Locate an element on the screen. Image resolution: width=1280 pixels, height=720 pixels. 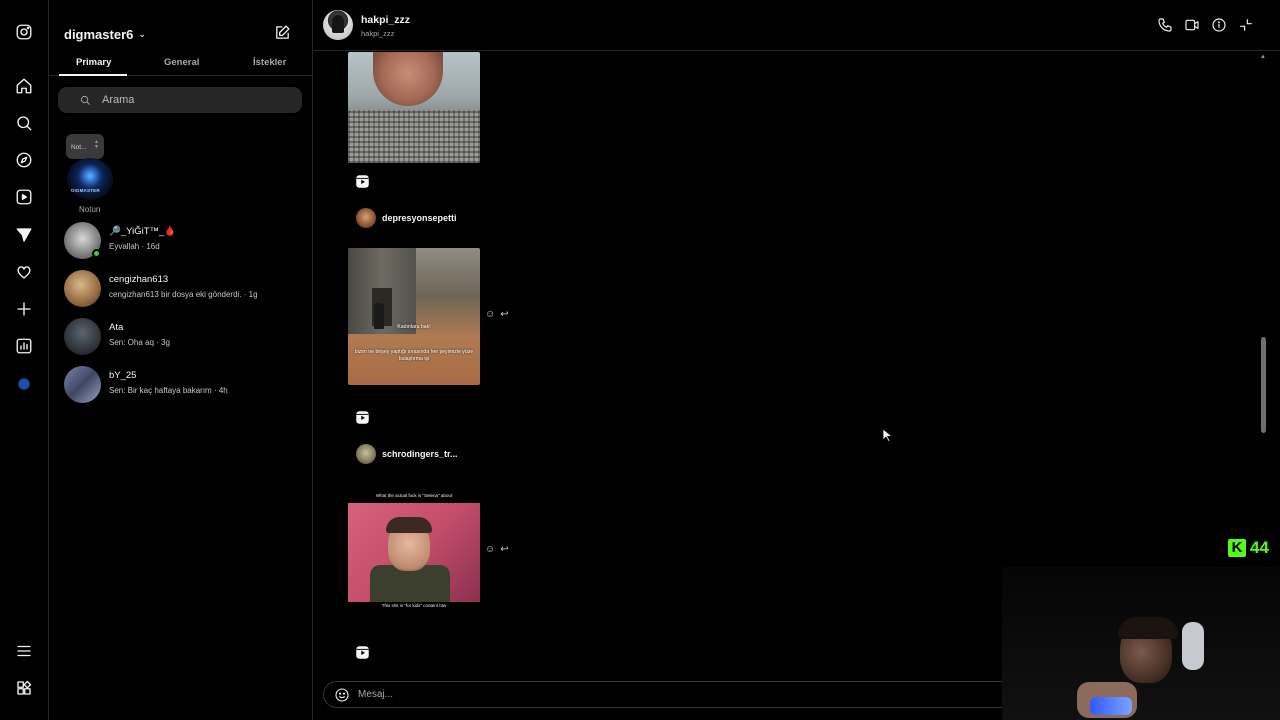
instagram-icon is located at coordinates (24, 32).